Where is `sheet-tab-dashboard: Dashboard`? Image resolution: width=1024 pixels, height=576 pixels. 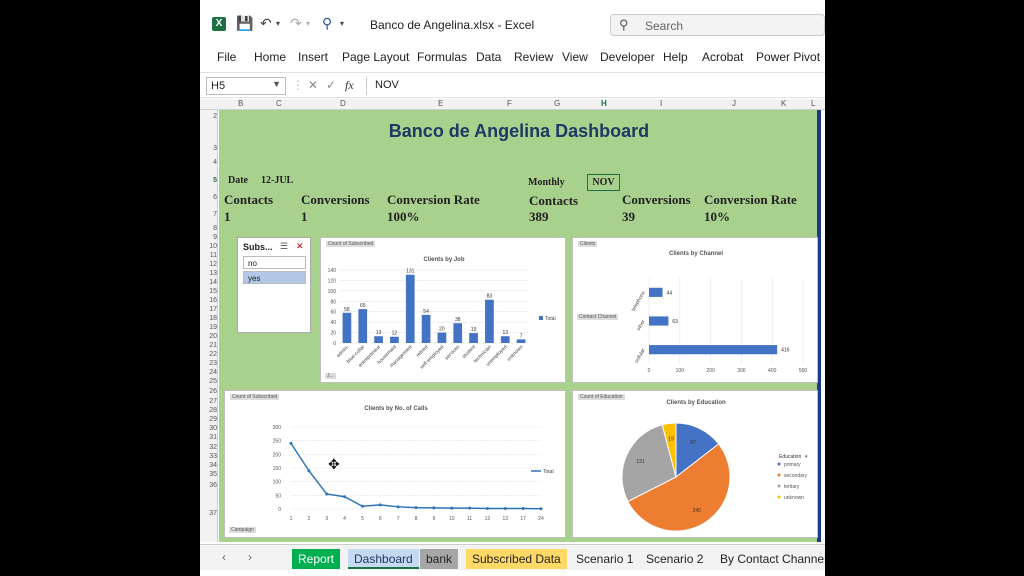
sheet-tab-dashboard: Dashboard is located at coordinates (383, 559).